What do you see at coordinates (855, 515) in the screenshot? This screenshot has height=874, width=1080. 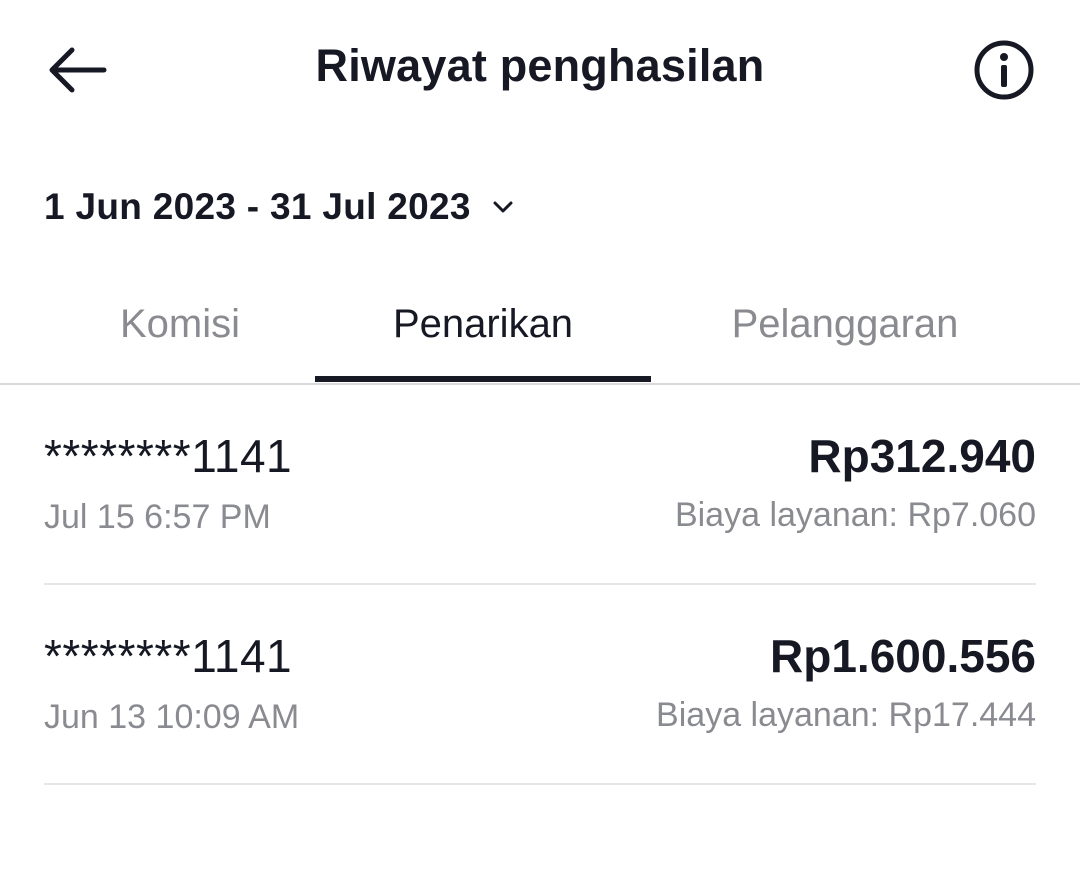 I see `service-fee: Biaya layanan: Rp7.060` at bounding box center [855, 515].